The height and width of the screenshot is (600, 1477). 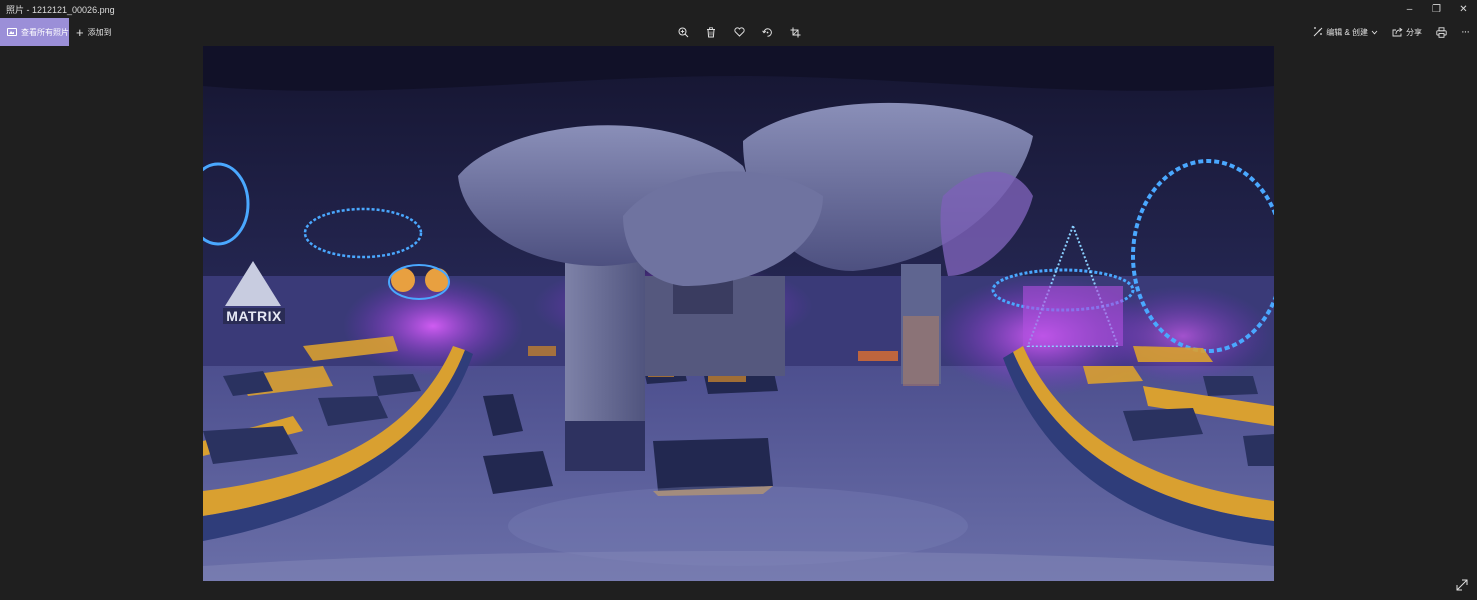 I want to click on favorite-icon, so click(x=739, y=32).